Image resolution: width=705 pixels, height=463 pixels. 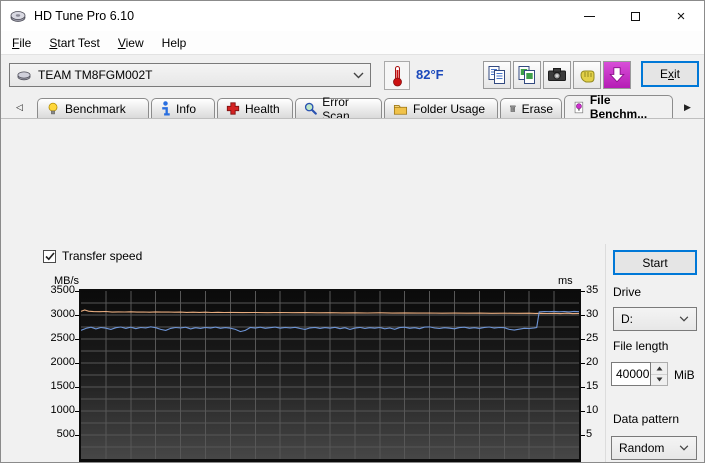 I want to click on y-axis-tick-label: 1500, so click(x=62, y=386).